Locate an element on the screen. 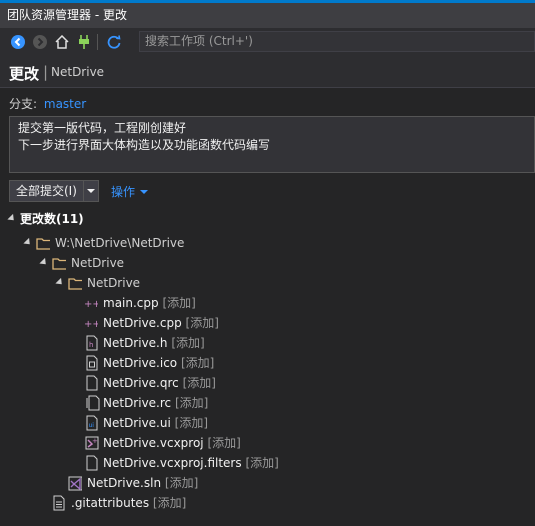 Image resolution: width=535 pixels, height=526 pixels. file-row: ++ main.cpp [添加] is located at coordinates (267, 303).